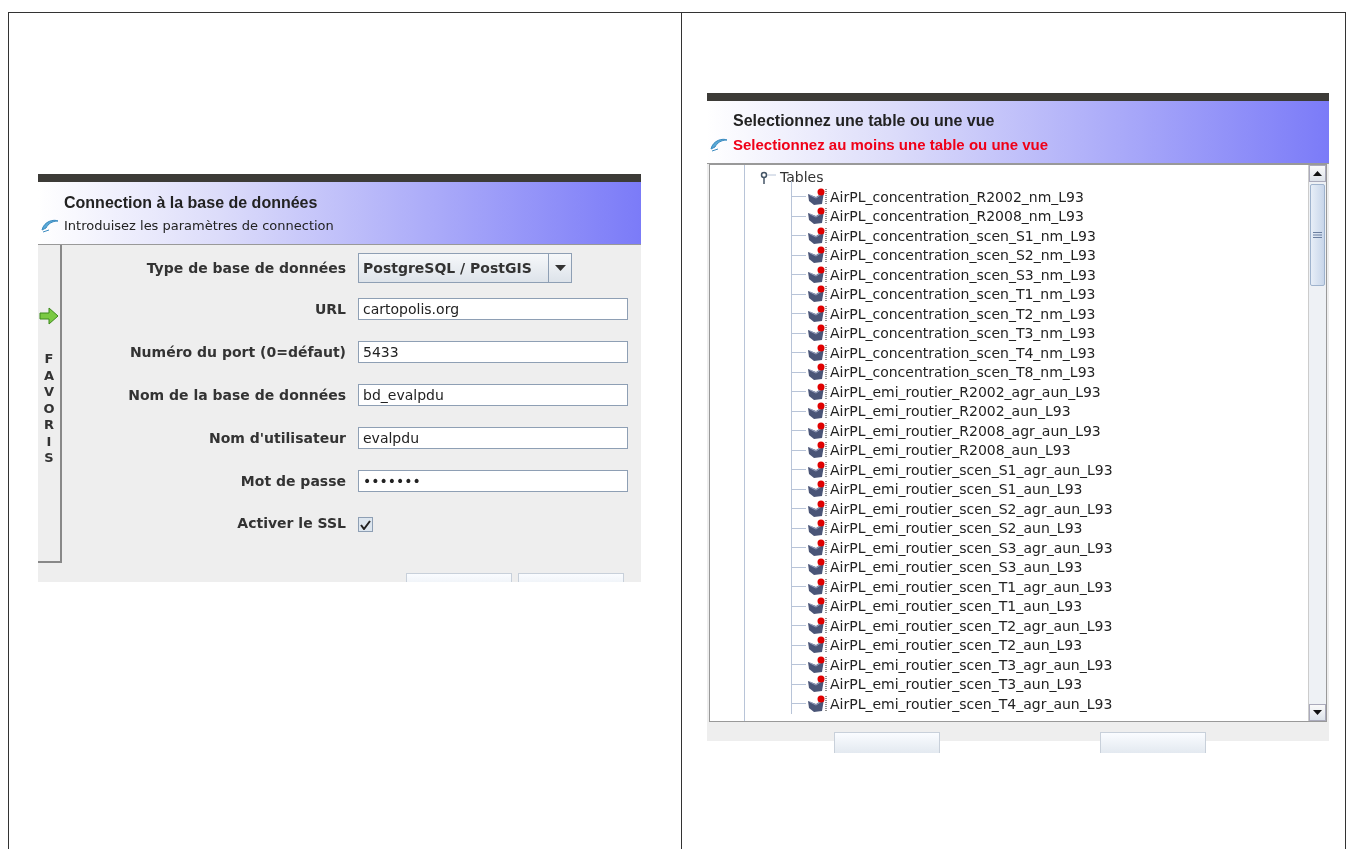 Image resolution: width=1346 pixels, height=849 pixels. Describe the element at coordinates (277, 438) in the screenshot. I see `field-label: Nom d'utilisateur` at that location.